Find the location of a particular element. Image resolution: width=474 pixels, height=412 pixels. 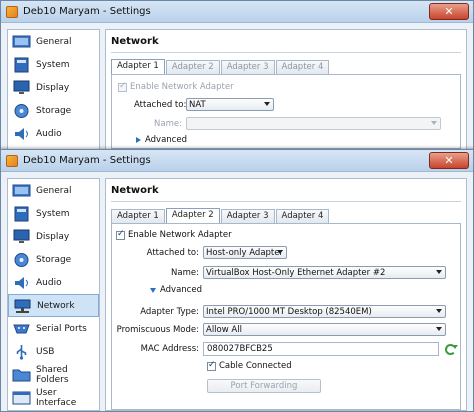

sidebar-item-usb: USB is located at coordinates (53, 351).